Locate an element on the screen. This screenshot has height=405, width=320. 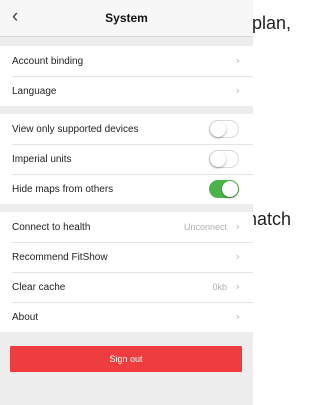
row-account-binding: Account binding › is located at coordinates (126, 61).